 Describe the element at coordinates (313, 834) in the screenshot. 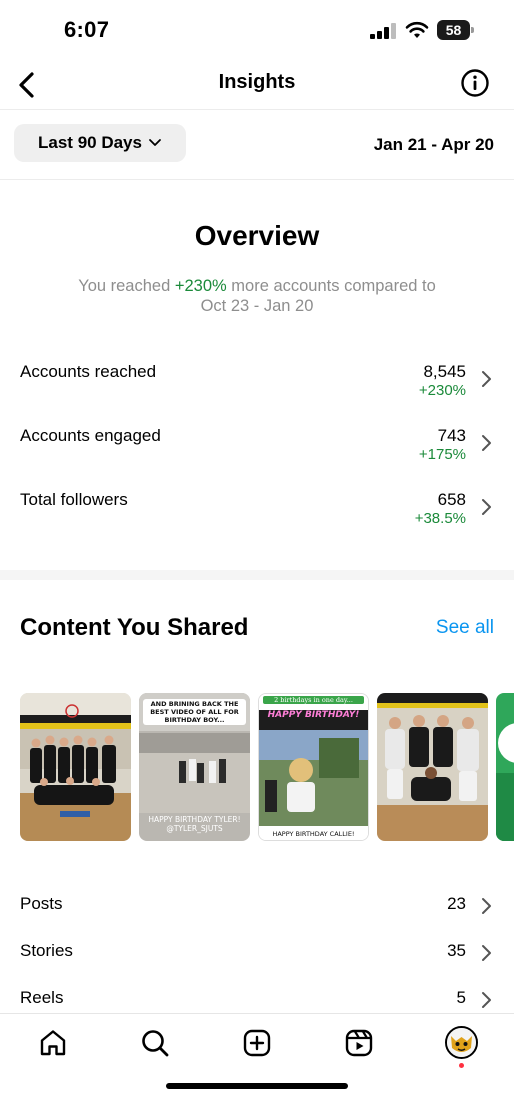

I see `thumbnail-caption-bottom: HAPPY BIRTHDAY CALLIE!` at that location.